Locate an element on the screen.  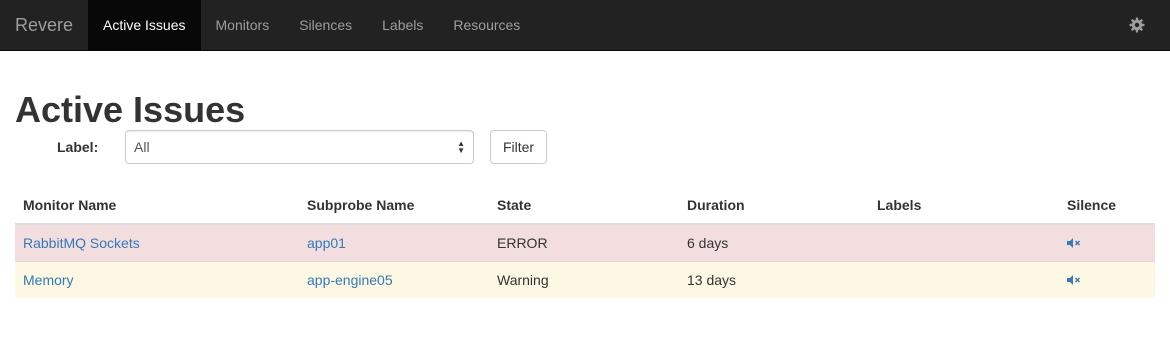
filter-form: Label: All ▲ ▼ Filter is located at coordinates (585, 150).